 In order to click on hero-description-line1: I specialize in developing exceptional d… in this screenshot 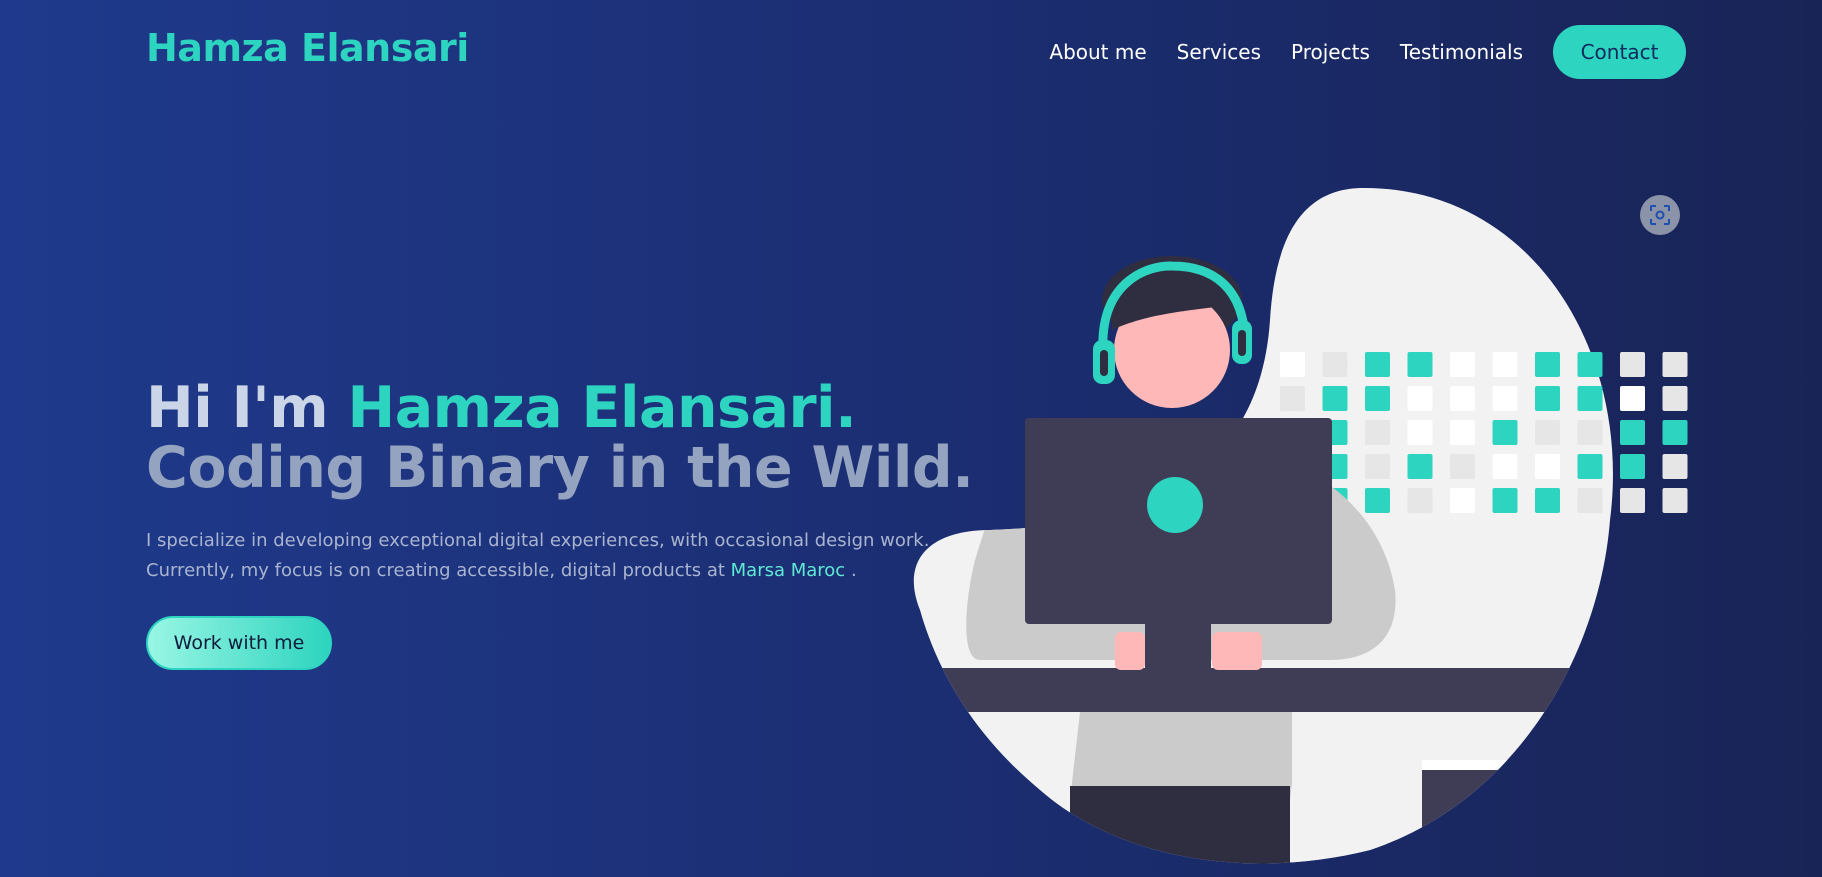, I will do `click(538, 540)`.